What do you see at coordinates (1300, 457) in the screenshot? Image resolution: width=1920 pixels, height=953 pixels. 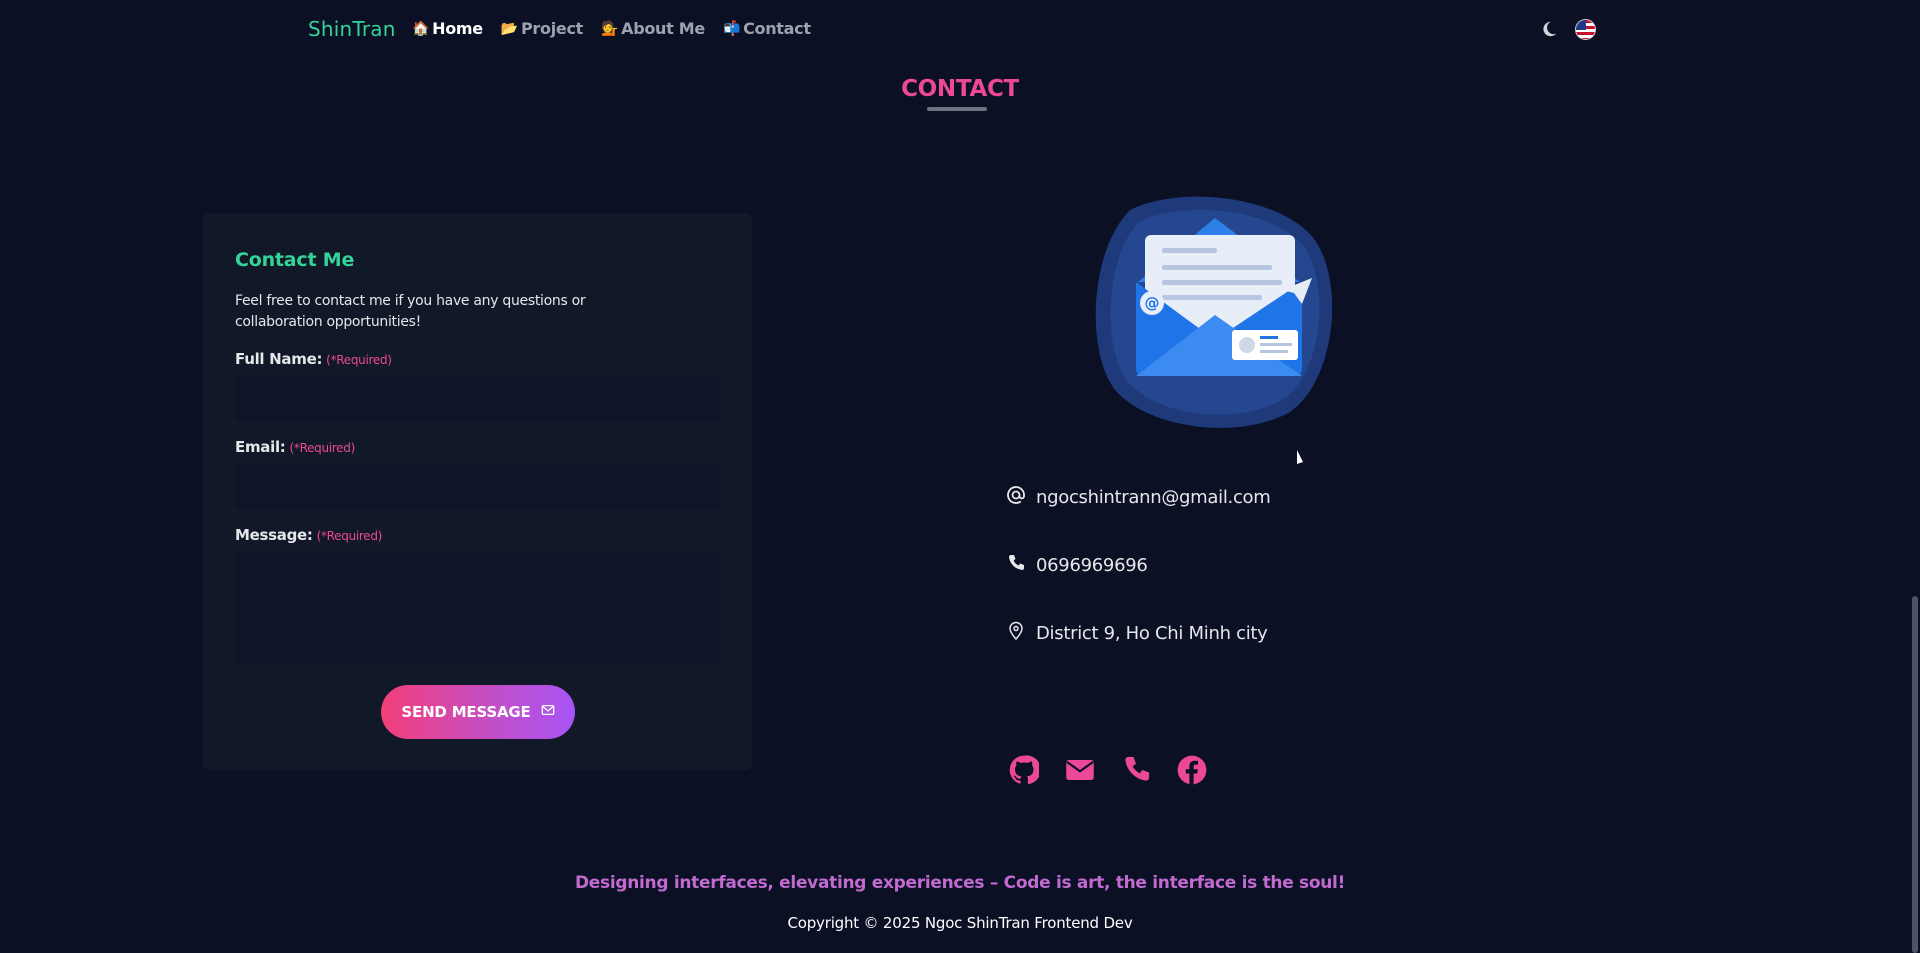 I see `cursor-icon` at bounding box center [1300, 457].